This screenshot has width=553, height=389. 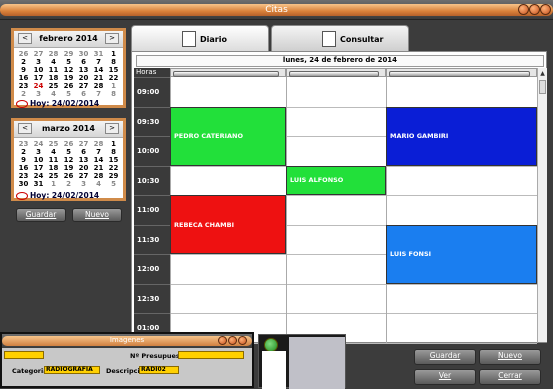 What do you see at coordinates (38, 160) in the screenshot?
I see `calendar-day: 10` at bounding box center [38, 160].